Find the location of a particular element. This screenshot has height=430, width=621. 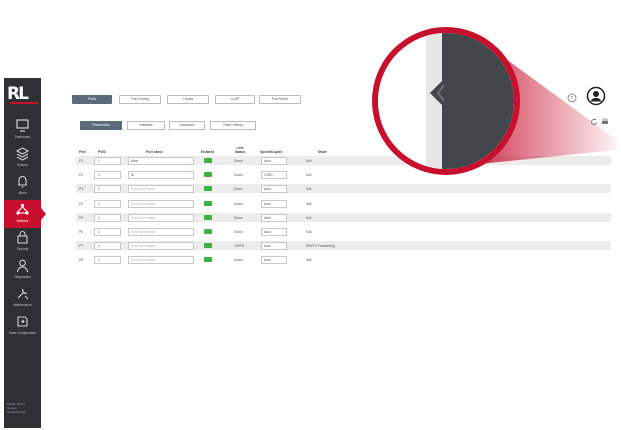

port-name-input: ttt is located at coordinates (161, 175).